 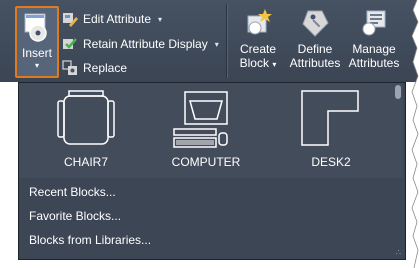 I want to click on gallery-scrollbar, so click(x=398, y=92).